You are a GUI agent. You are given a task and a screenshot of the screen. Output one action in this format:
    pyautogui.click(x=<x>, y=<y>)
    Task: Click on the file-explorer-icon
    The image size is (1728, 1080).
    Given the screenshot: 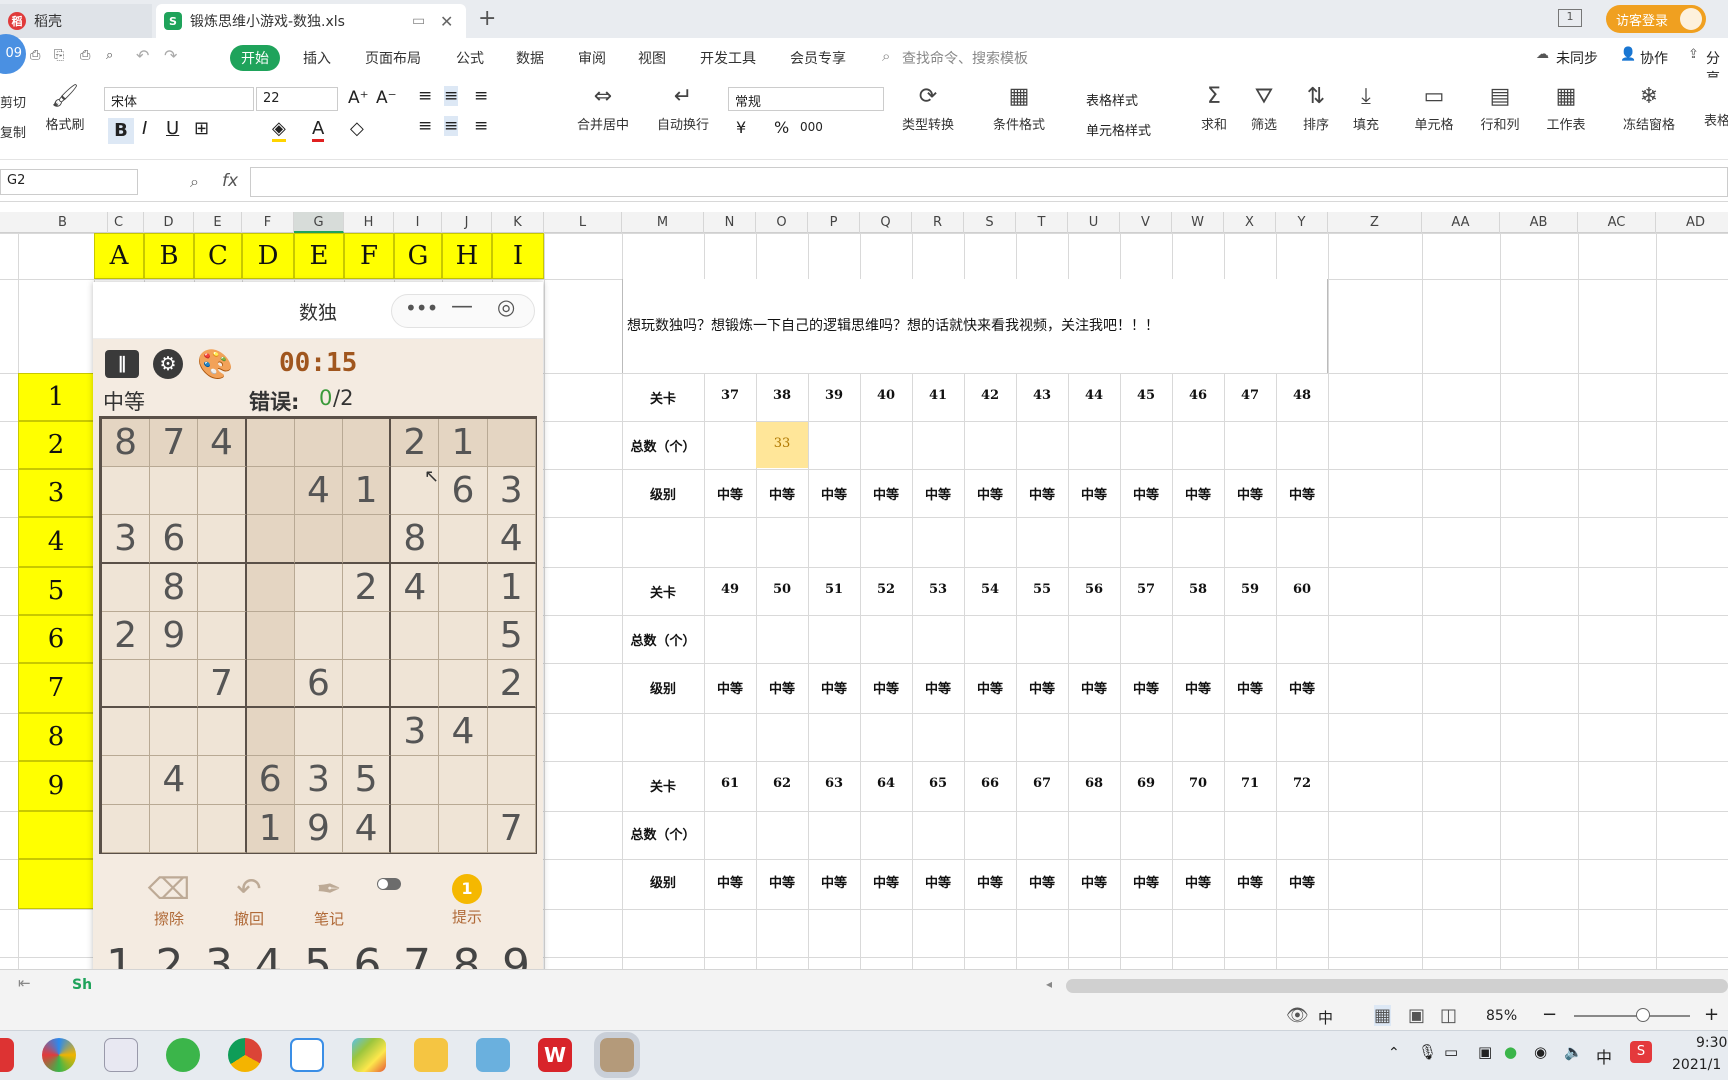 What is the action you would take?
    pyautogui.click(x=431, y=1055)
    